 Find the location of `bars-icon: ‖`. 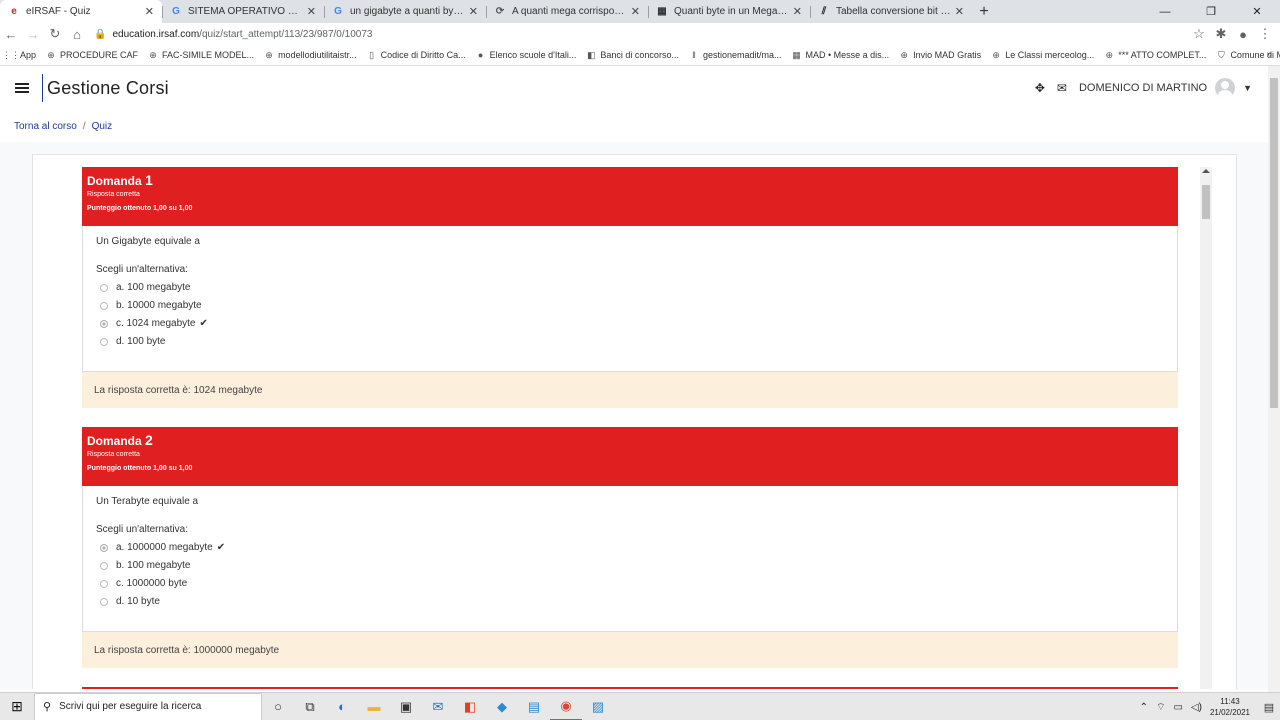

bars-icon: ‖ is located at coordinates (694, 55).